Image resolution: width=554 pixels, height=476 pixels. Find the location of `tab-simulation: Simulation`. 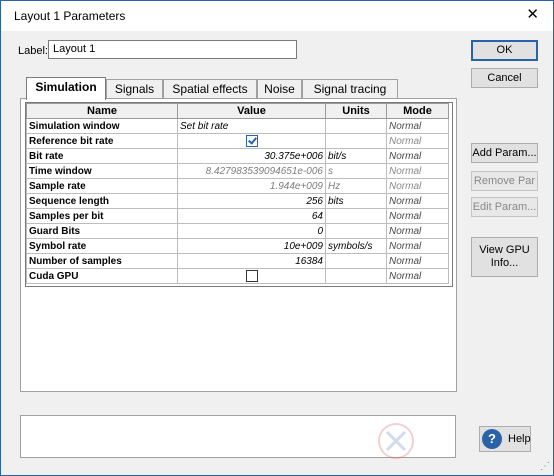

tab-simulation: Simulation is located at coordinates (66, 88).